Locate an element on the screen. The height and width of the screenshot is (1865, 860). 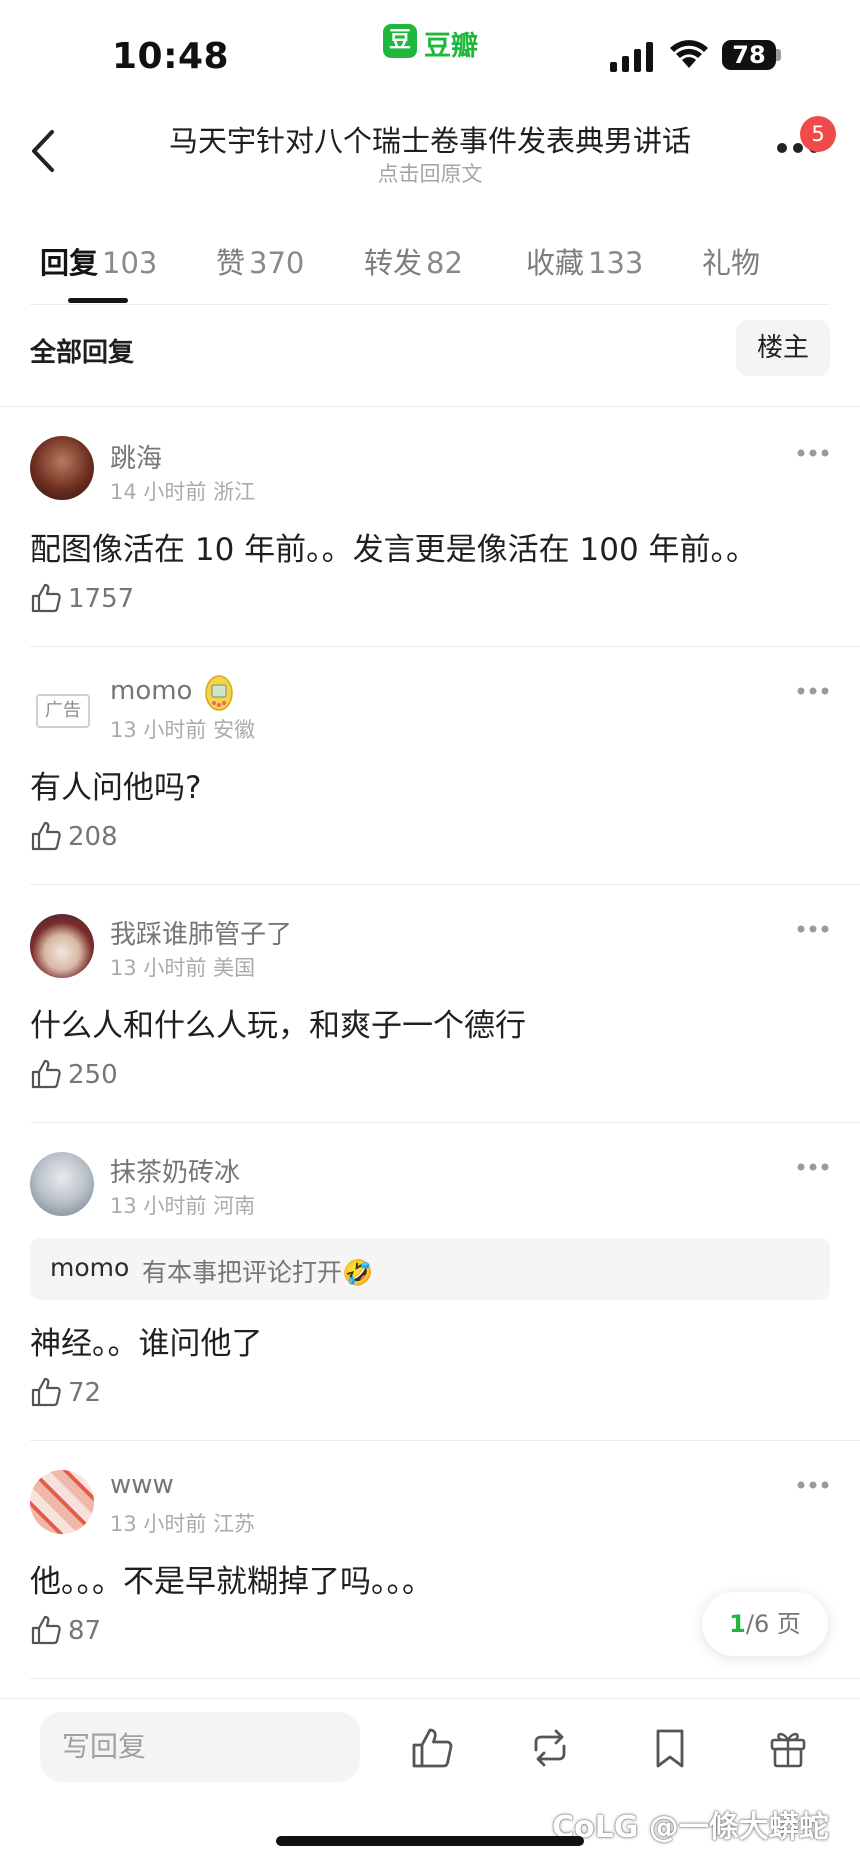
like-count: 208 is located at coordinates (93, 837).